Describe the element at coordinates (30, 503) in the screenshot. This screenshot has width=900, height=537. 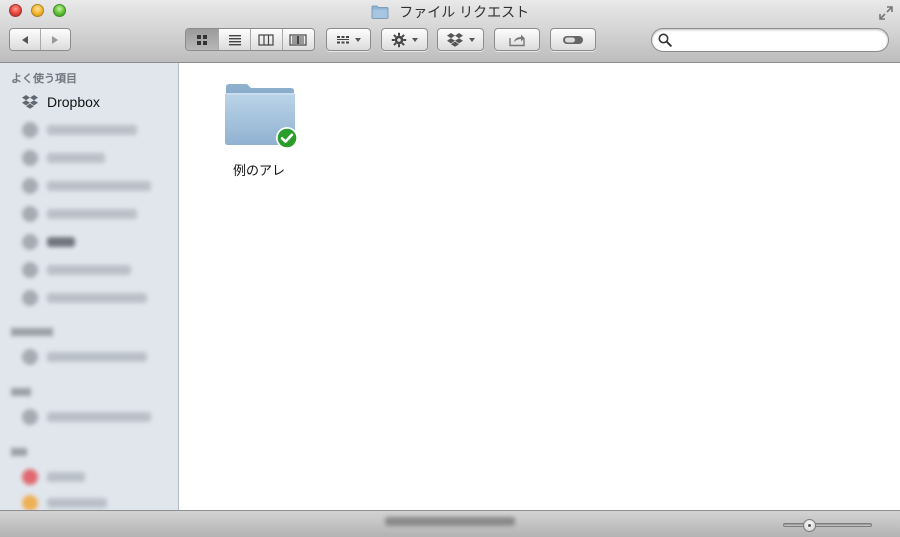
I see `tag-orange-icon` at that location.